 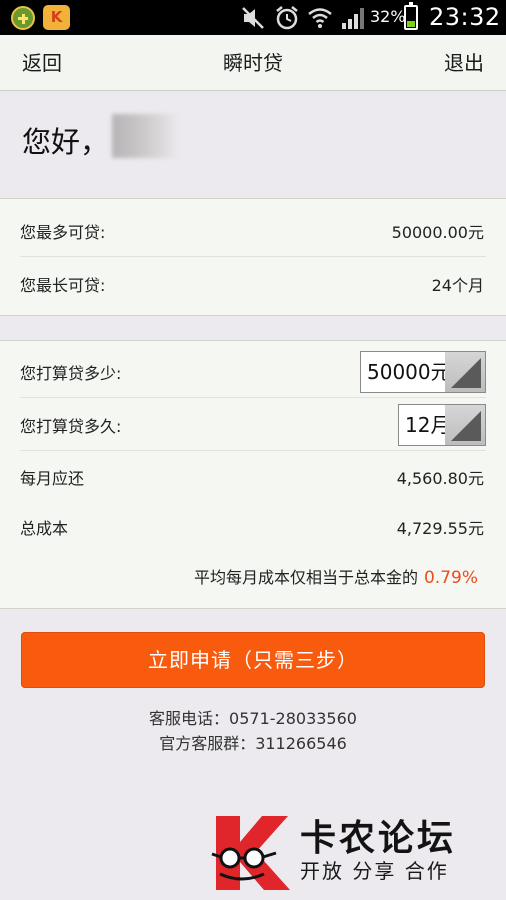 I want to click on forum-logo-icon, so click(x=250, y=853).